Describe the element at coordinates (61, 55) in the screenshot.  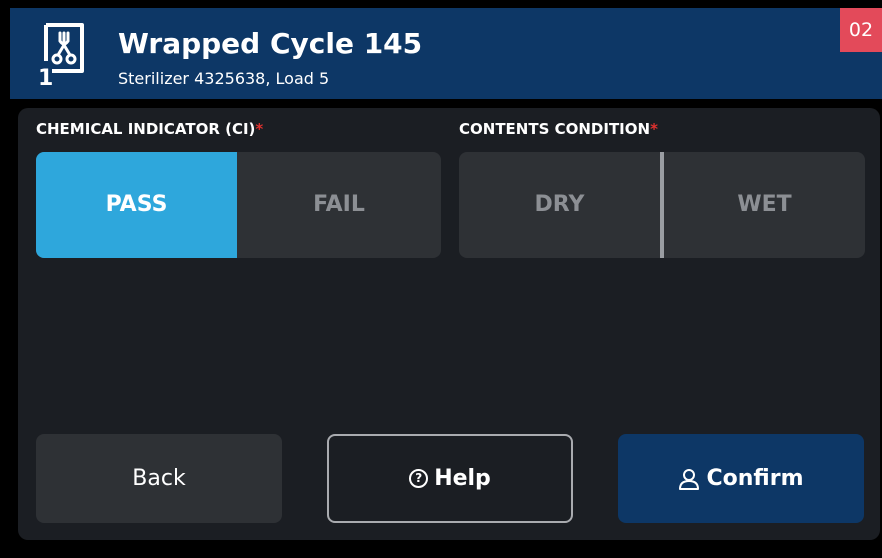
I see `sterilizer-tray-icon: 1` at that location.